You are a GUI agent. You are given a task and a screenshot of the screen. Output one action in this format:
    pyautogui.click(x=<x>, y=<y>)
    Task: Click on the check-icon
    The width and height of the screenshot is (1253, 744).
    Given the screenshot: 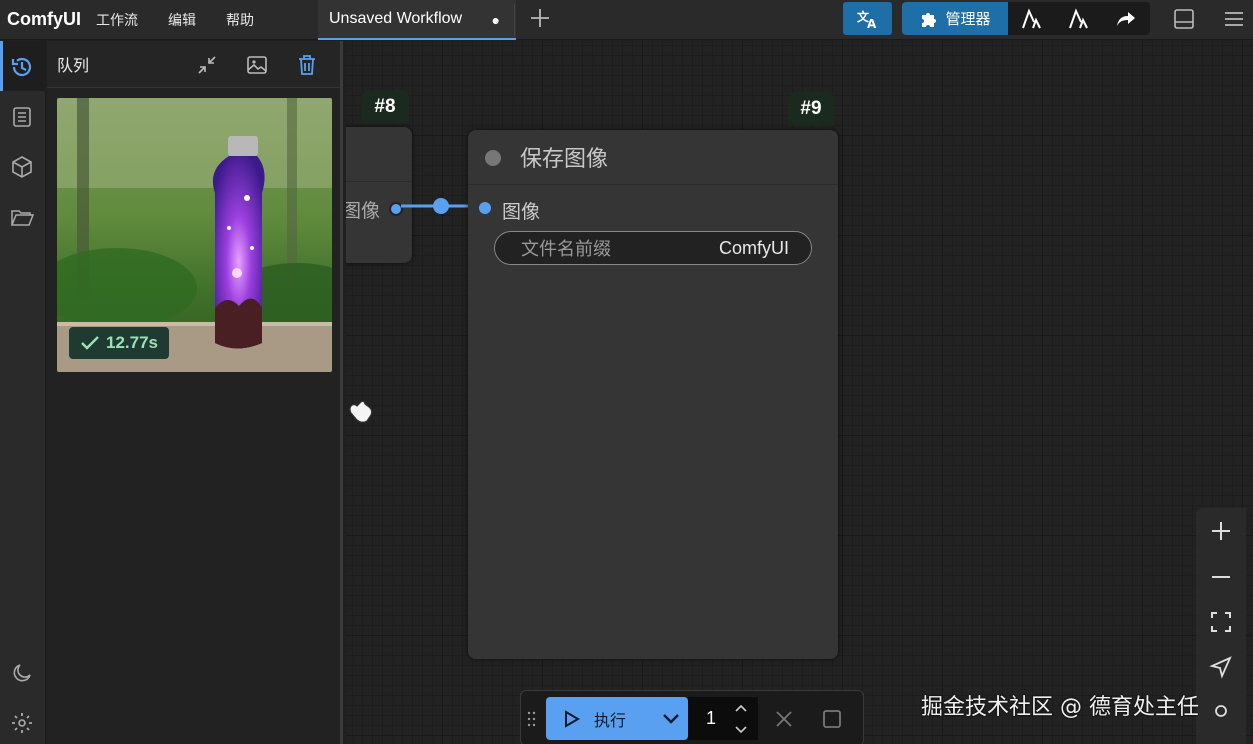 What is the action you would take?
    pyautogui.click(x=90, y=343)
    